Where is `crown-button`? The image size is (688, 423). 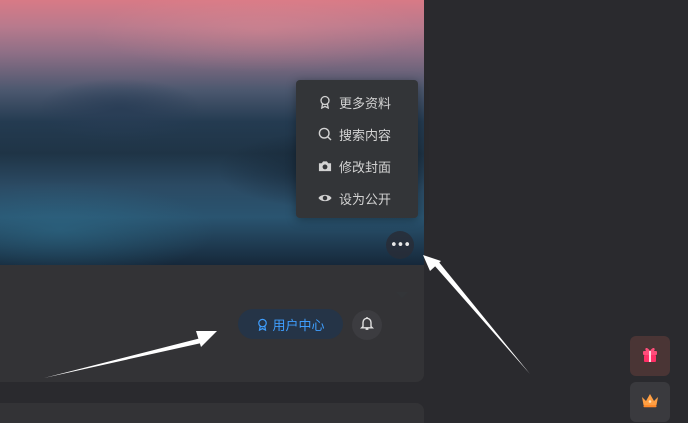
crown-button is located at coordinates (650, 402).